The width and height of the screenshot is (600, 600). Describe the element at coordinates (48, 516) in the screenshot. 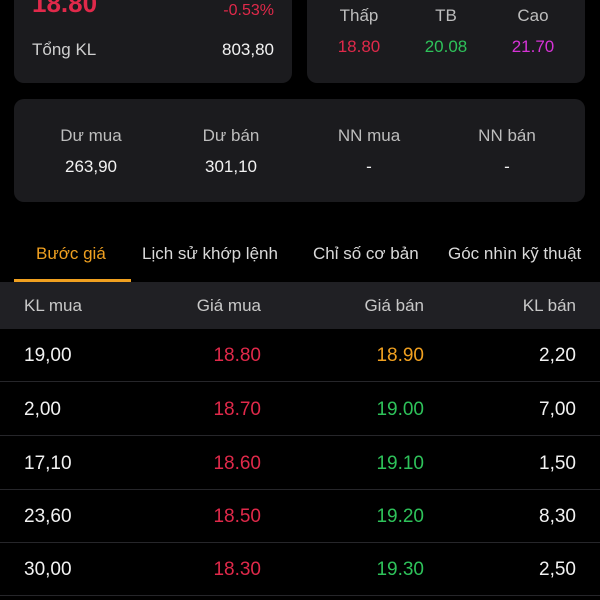

I see `buy-volume-cell: 23,60` at that location.